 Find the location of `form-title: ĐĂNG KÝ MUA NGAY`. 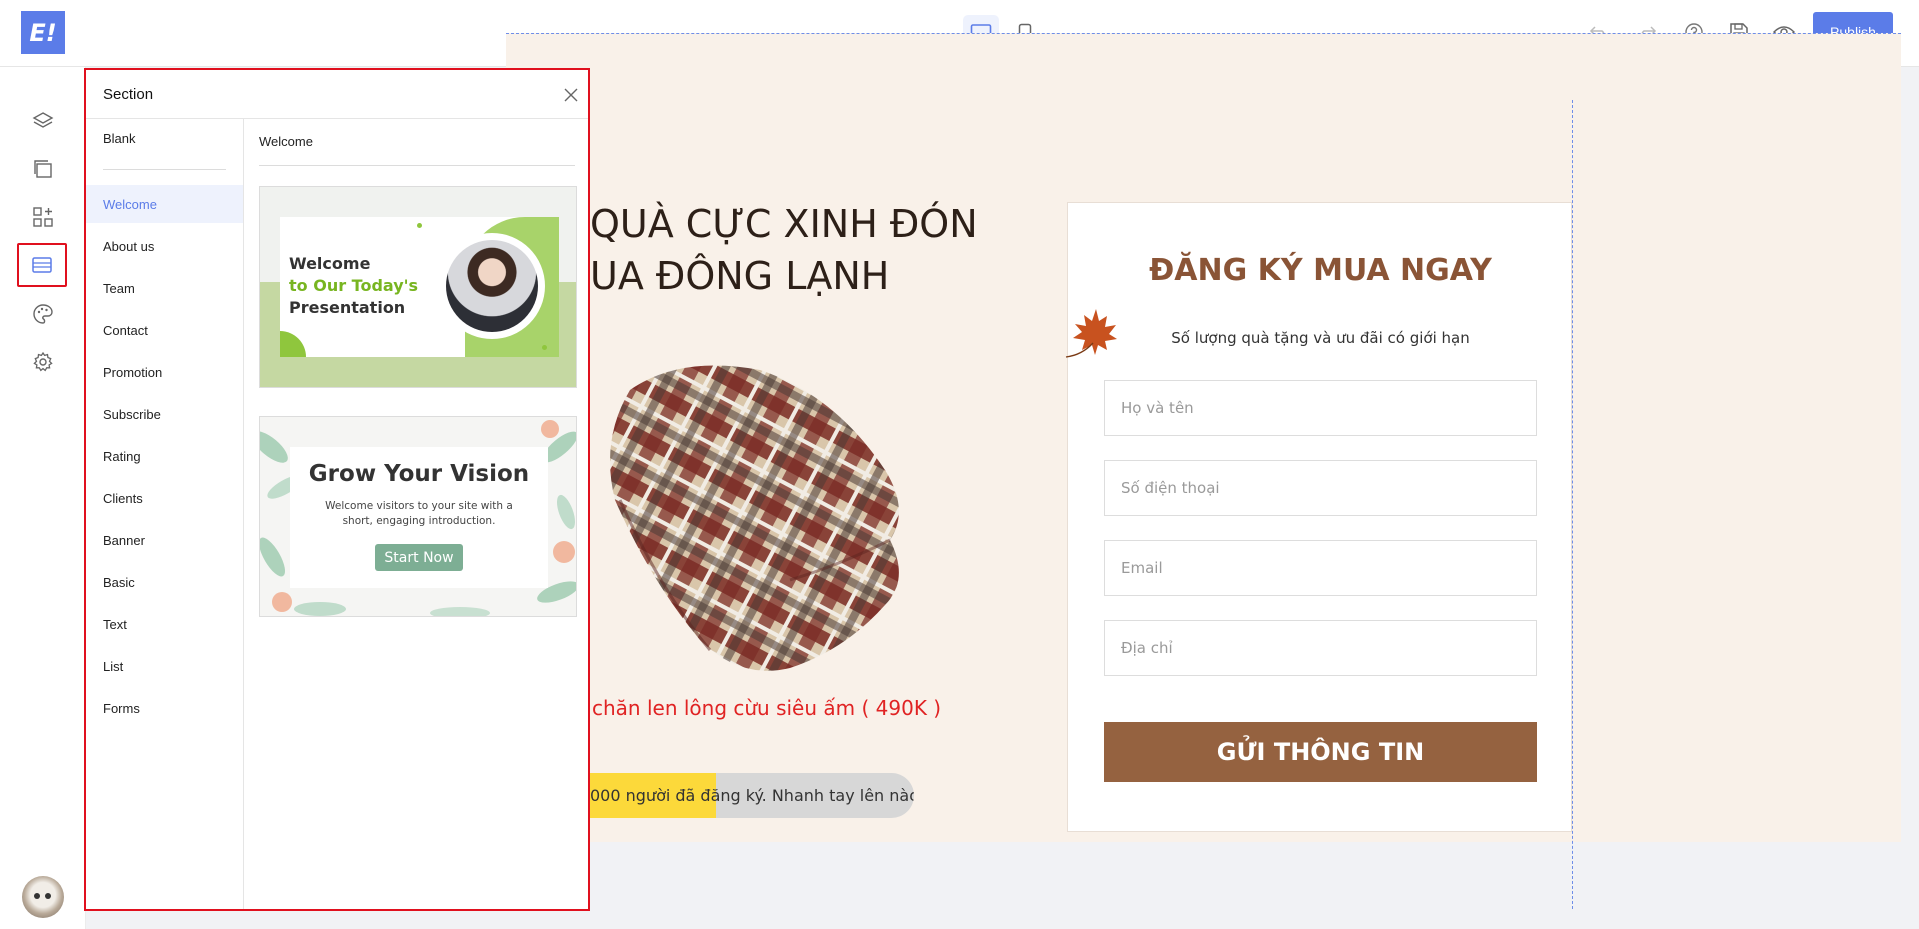

form-title: ĐĂNG KÝ MUA NGAY is located at coordinates (1320, 270).